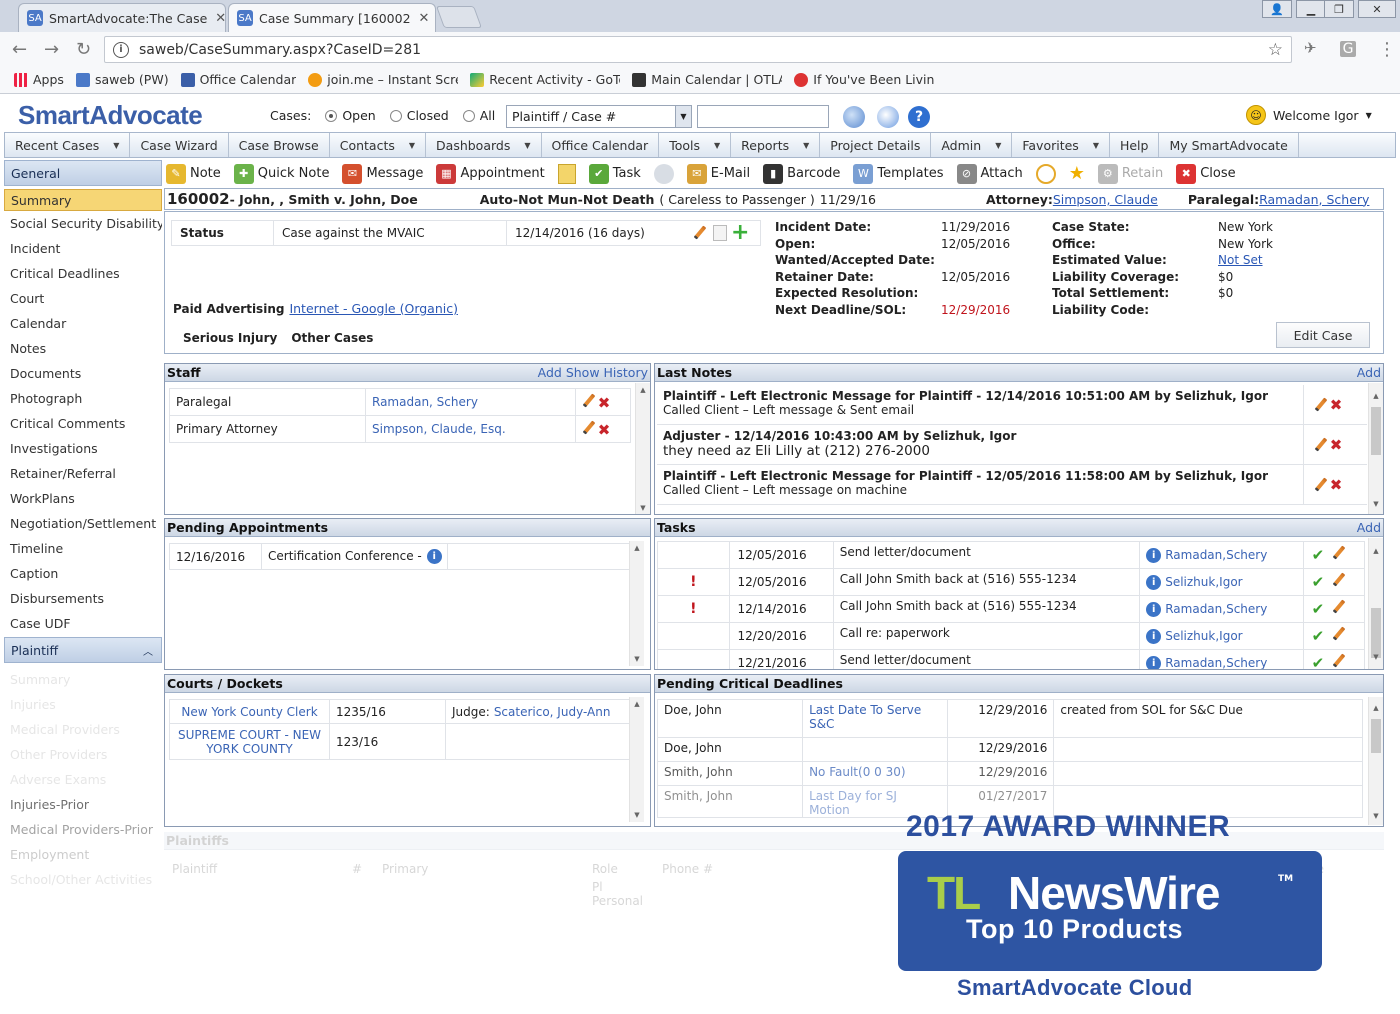 This screenshot has width=1400, height=1014. I want to click on sidebar-item: Social Security Disability, so click(83, 223).